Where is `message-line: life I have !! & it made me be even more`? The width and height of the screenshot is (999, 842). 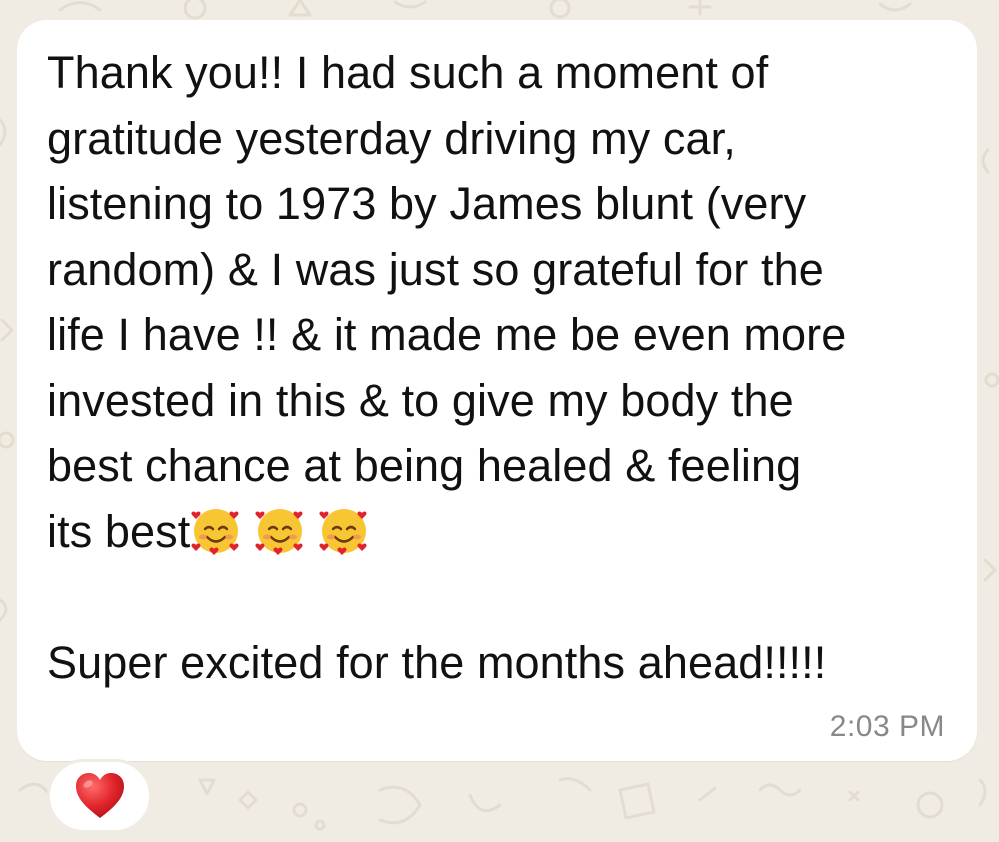 message-line: life I have !! & it made me be even more is located at coordinates (447, 334).